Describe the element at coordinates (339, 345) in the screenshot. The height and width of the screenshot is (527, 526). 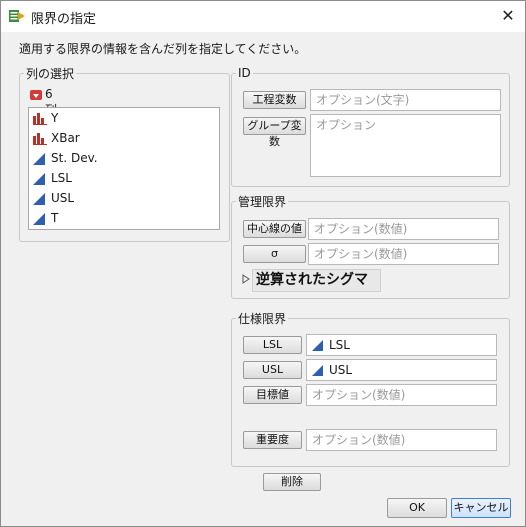
I see `lsl-value: LSL` at that location.